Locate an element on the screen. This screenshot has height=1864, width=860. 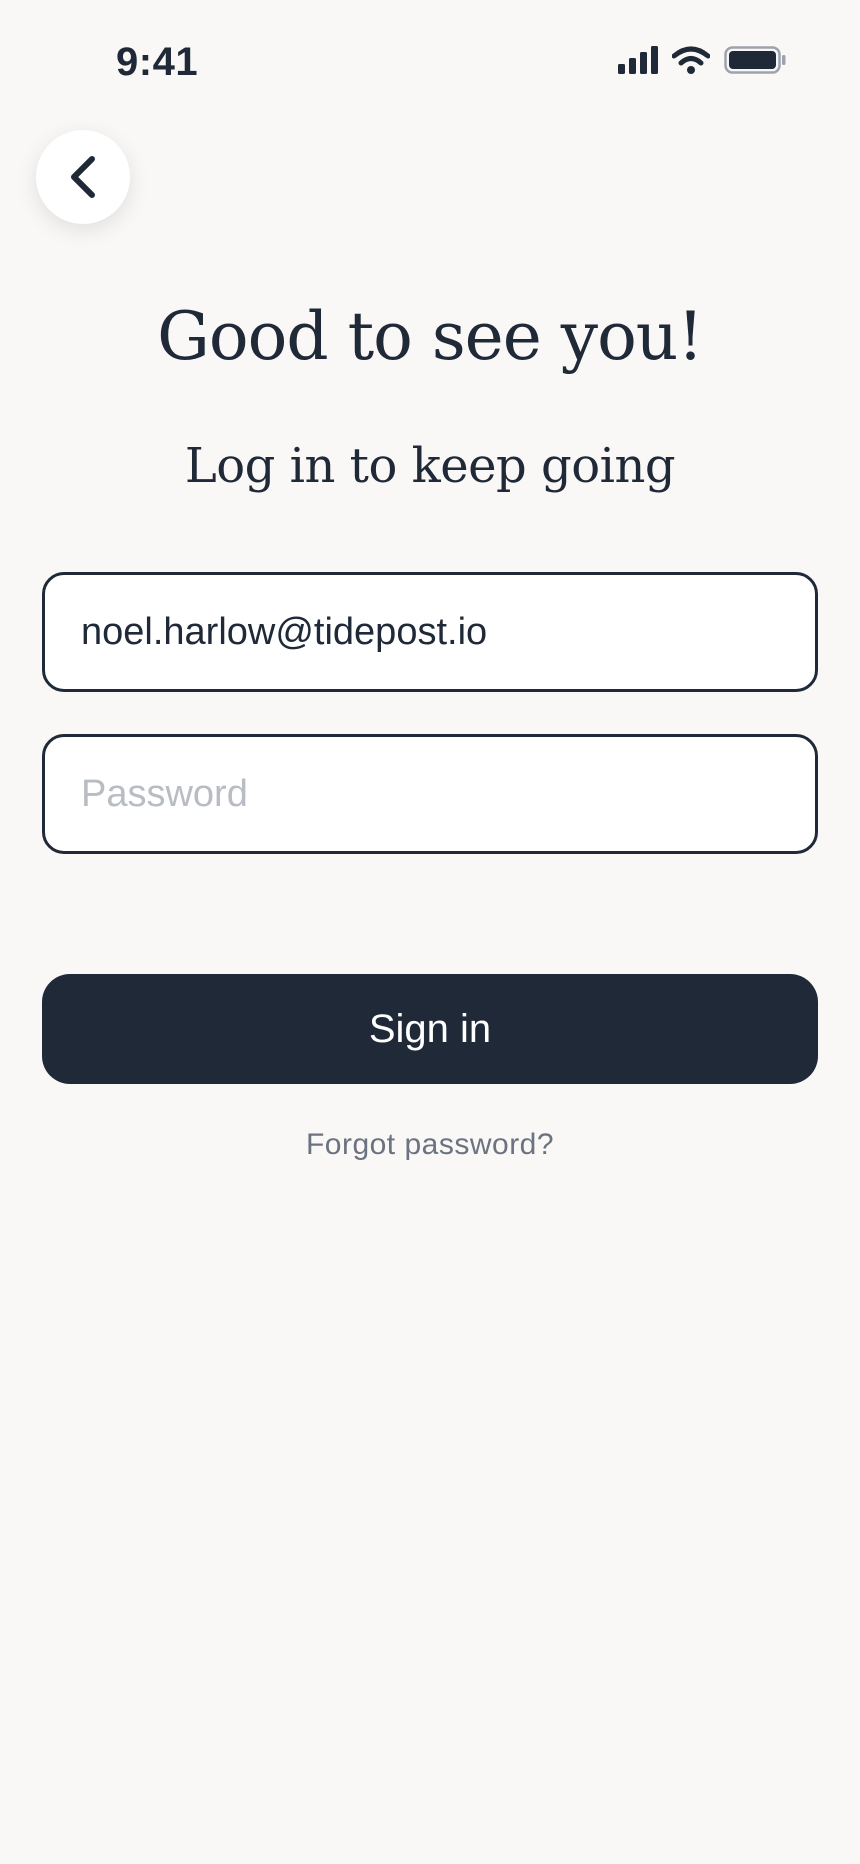
chevron-left-icon is located at coordinates (83, 177).